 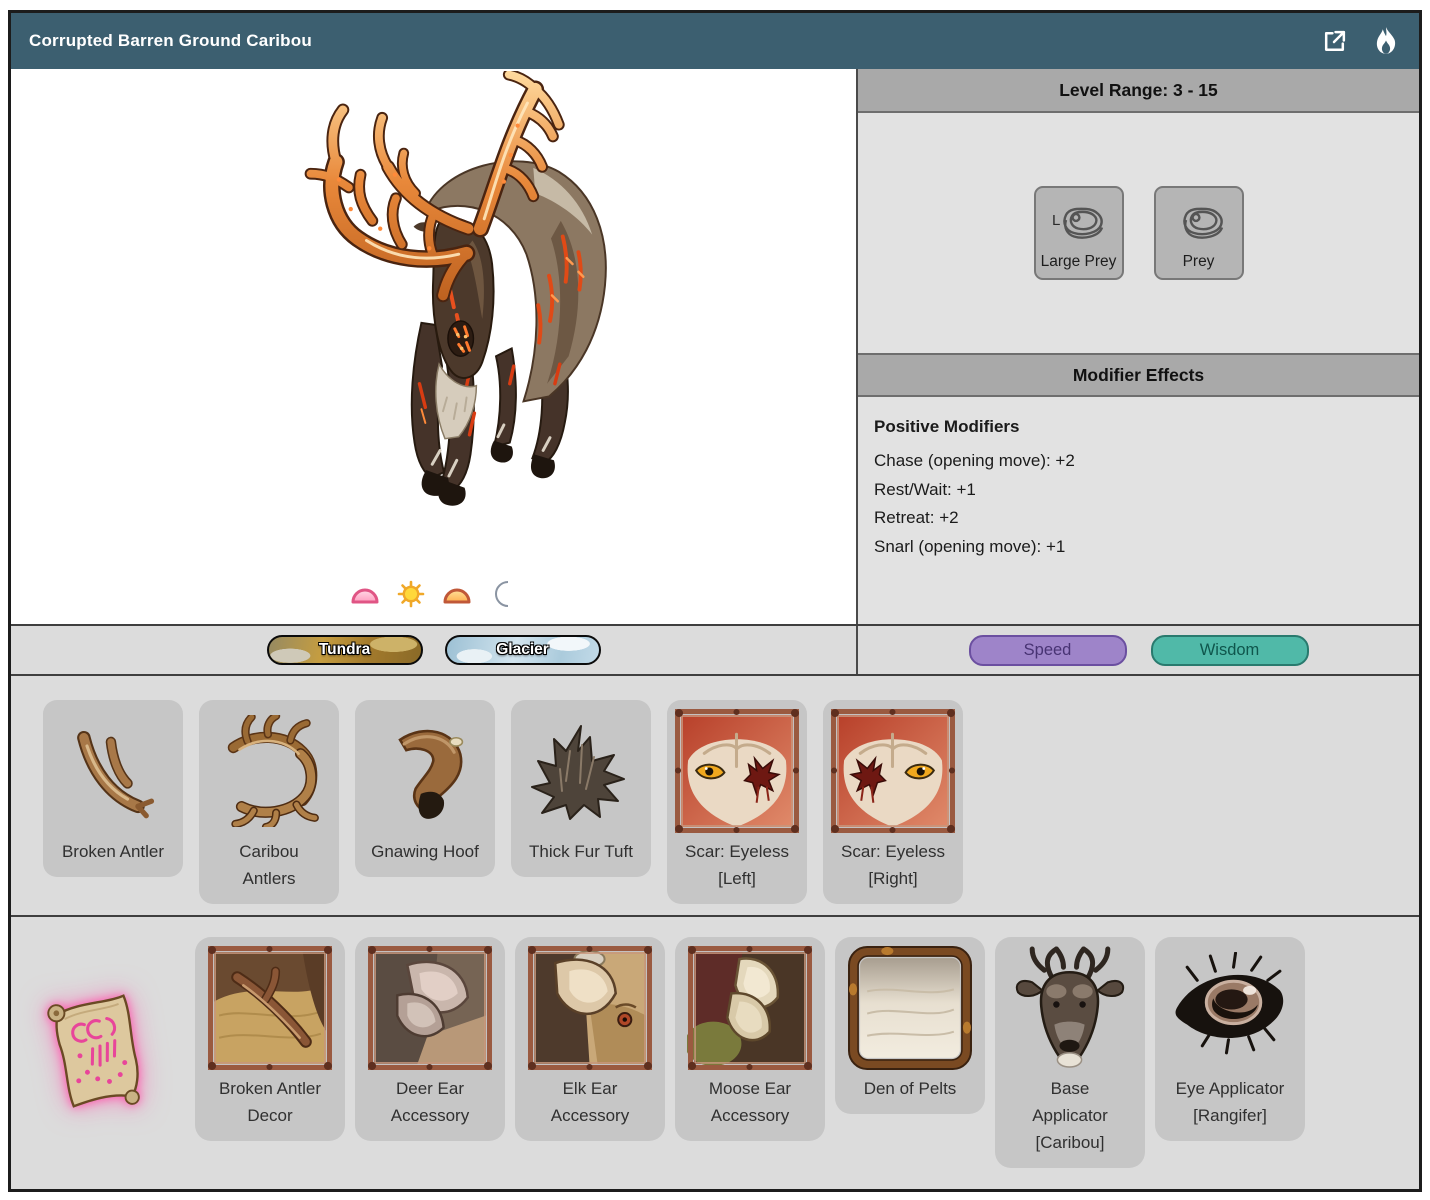 What do you see at coordinates (590, 1102) in the screenshot?
I see `custom-card-label: Elk Ear Accessory` at bounding box center [590, 1102].